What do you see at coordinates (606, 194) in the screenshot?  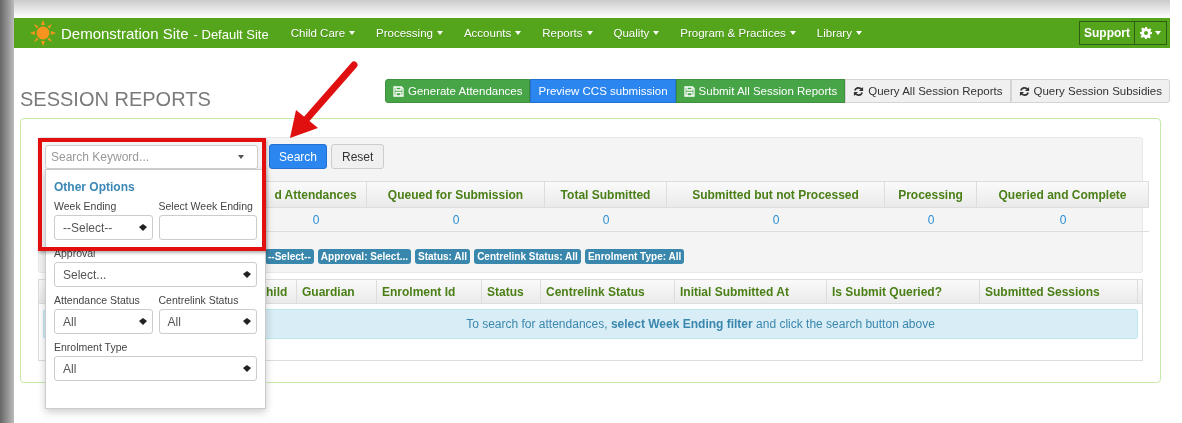 I see `column-header: Total Submitted` at bounding box center [606, 194].